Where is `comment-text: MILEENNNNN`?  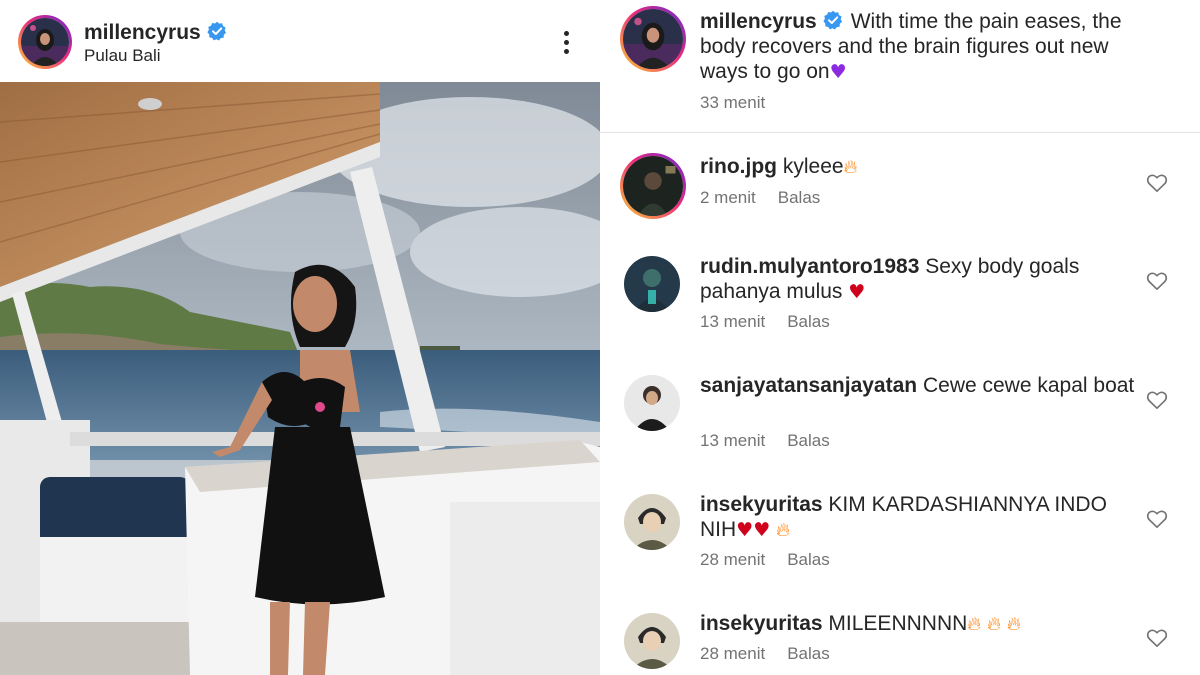
comment-text: MILEENNNNN is located at coordinates (898, 623).